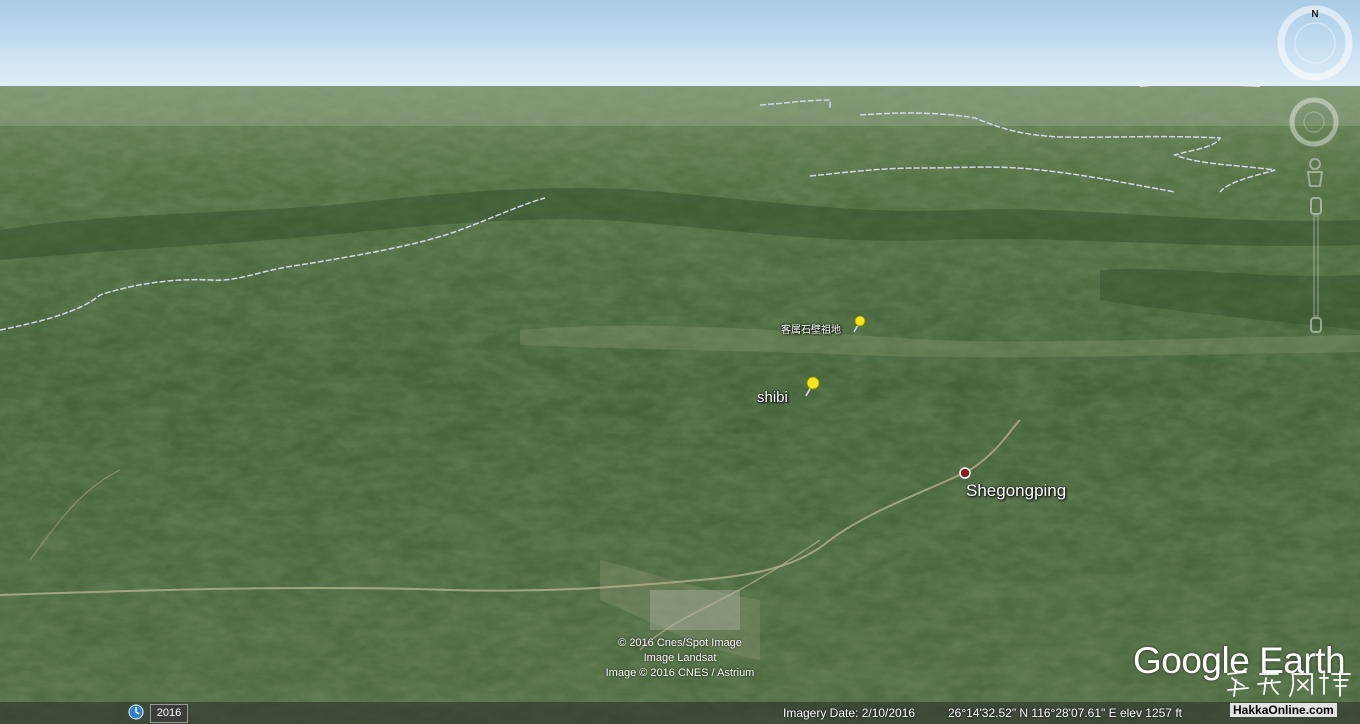 The image size is (1360, 724). Describe the element at coordinates (772, 397) in the screenshot. I see `placemark-label-shibi: shibi` at that location.